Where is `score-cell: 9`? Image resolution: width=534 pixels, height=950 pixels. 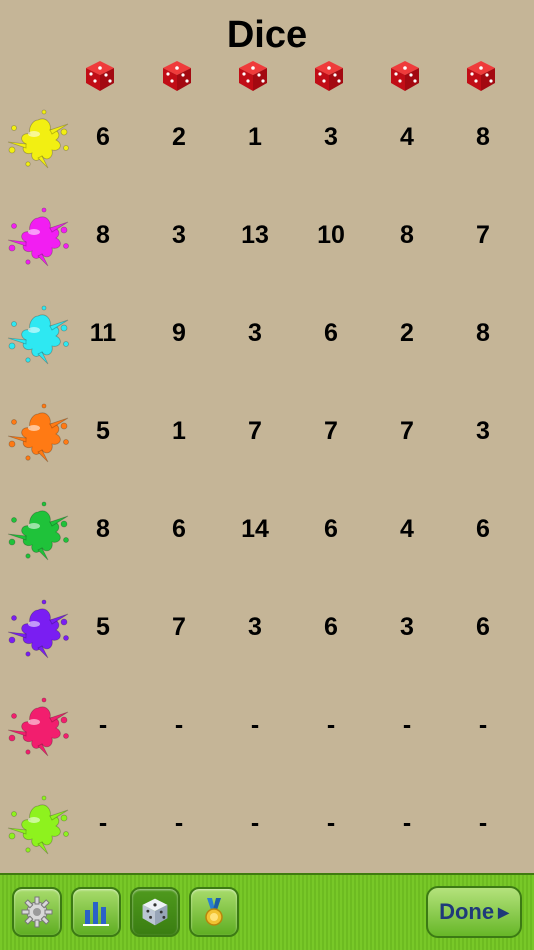
score-cell: 9 is located at coordinates (179, 332).